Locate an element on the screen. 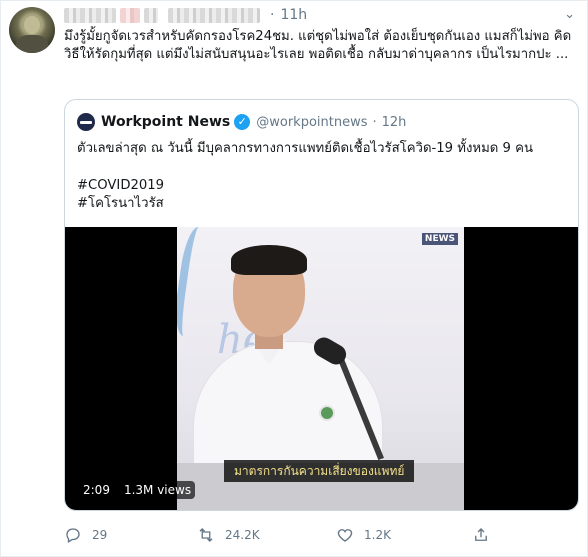  hashtag-coronavirus: #โคโรนาไวรัส is located at coordinates (120, 204).